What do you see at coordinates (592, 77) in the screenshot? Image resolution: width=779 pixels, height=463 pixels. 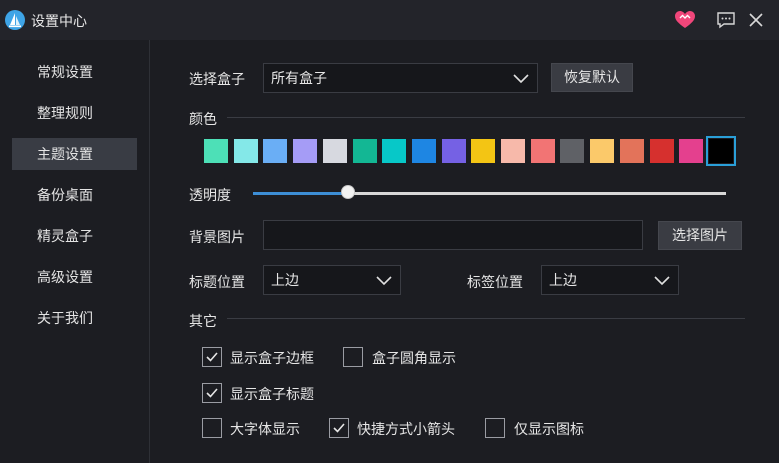 I see `restore-default-button: 恢复默认` at bounding box center [592, 77].